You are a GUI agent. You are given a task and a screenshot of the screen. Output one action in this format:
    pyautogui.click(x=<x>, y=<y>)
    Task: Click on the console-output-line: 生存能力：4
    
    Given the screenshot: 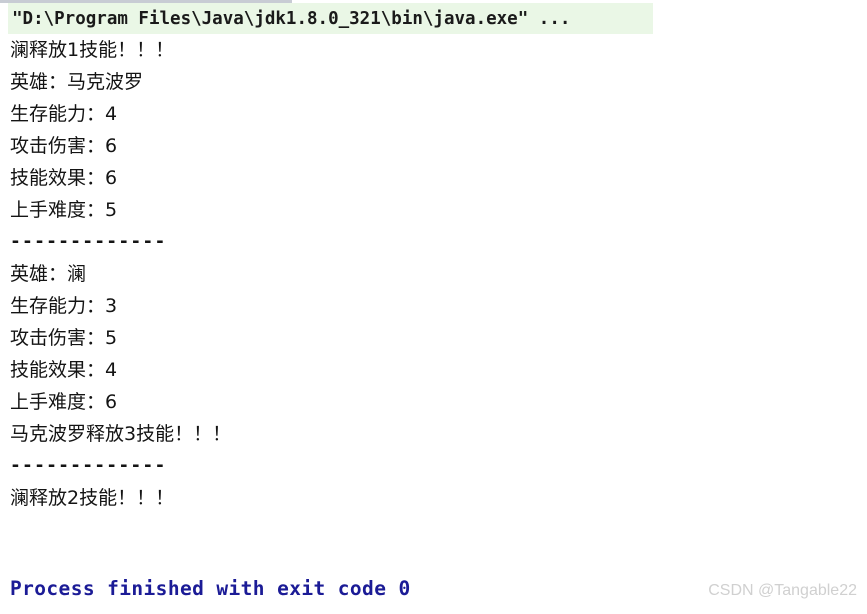 What is the action you would take?
    pyautogui.click(x=64, y=114)
    